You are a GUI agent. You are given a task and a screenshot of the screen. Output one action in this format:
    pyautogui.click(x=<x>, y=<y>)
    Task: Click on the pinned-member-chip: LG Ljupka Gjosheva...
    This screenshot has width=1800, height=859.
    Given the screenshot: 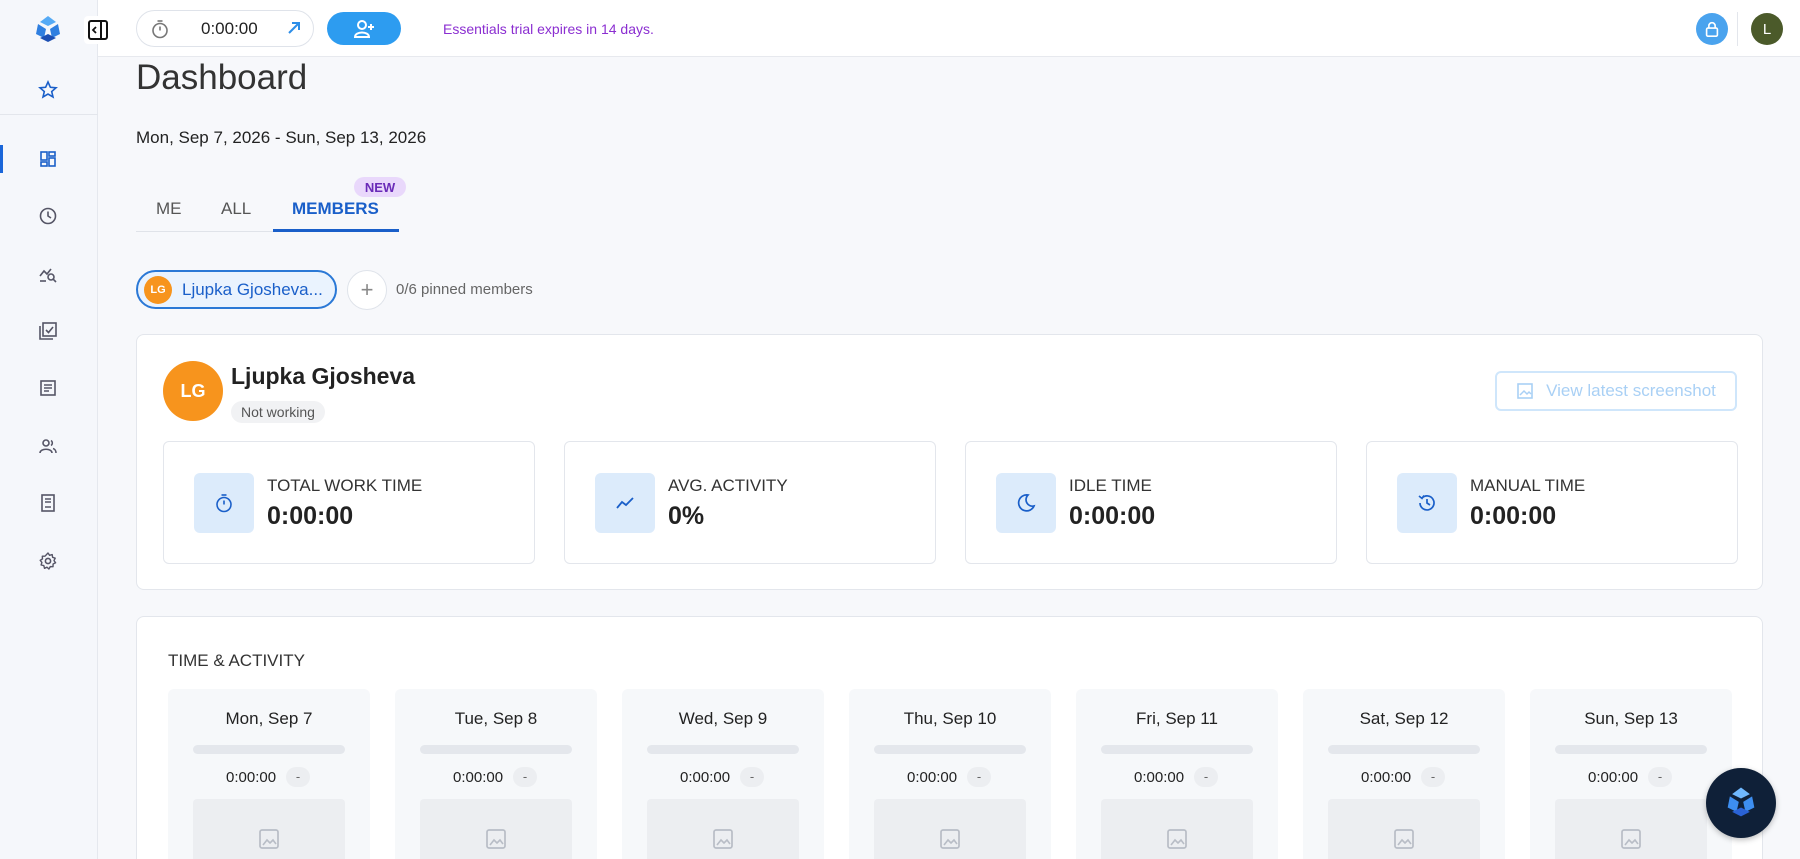 What is the action you would take?
    pyautogui.click(x=236, y=289)
    